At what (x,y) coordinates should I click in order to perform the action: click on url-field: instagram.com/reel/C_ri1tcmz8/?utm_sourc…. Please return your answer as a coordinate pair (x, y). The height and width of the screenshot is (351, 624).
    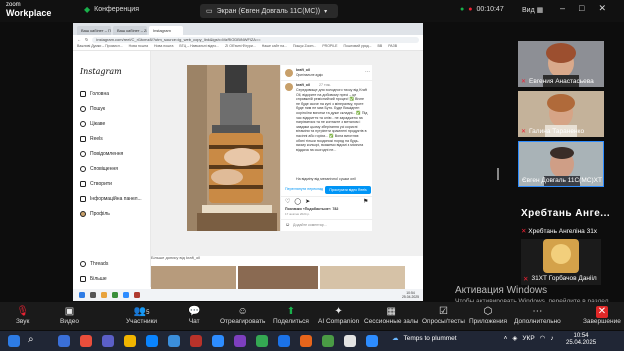
    Looking at the image, I should click on (255, 39).